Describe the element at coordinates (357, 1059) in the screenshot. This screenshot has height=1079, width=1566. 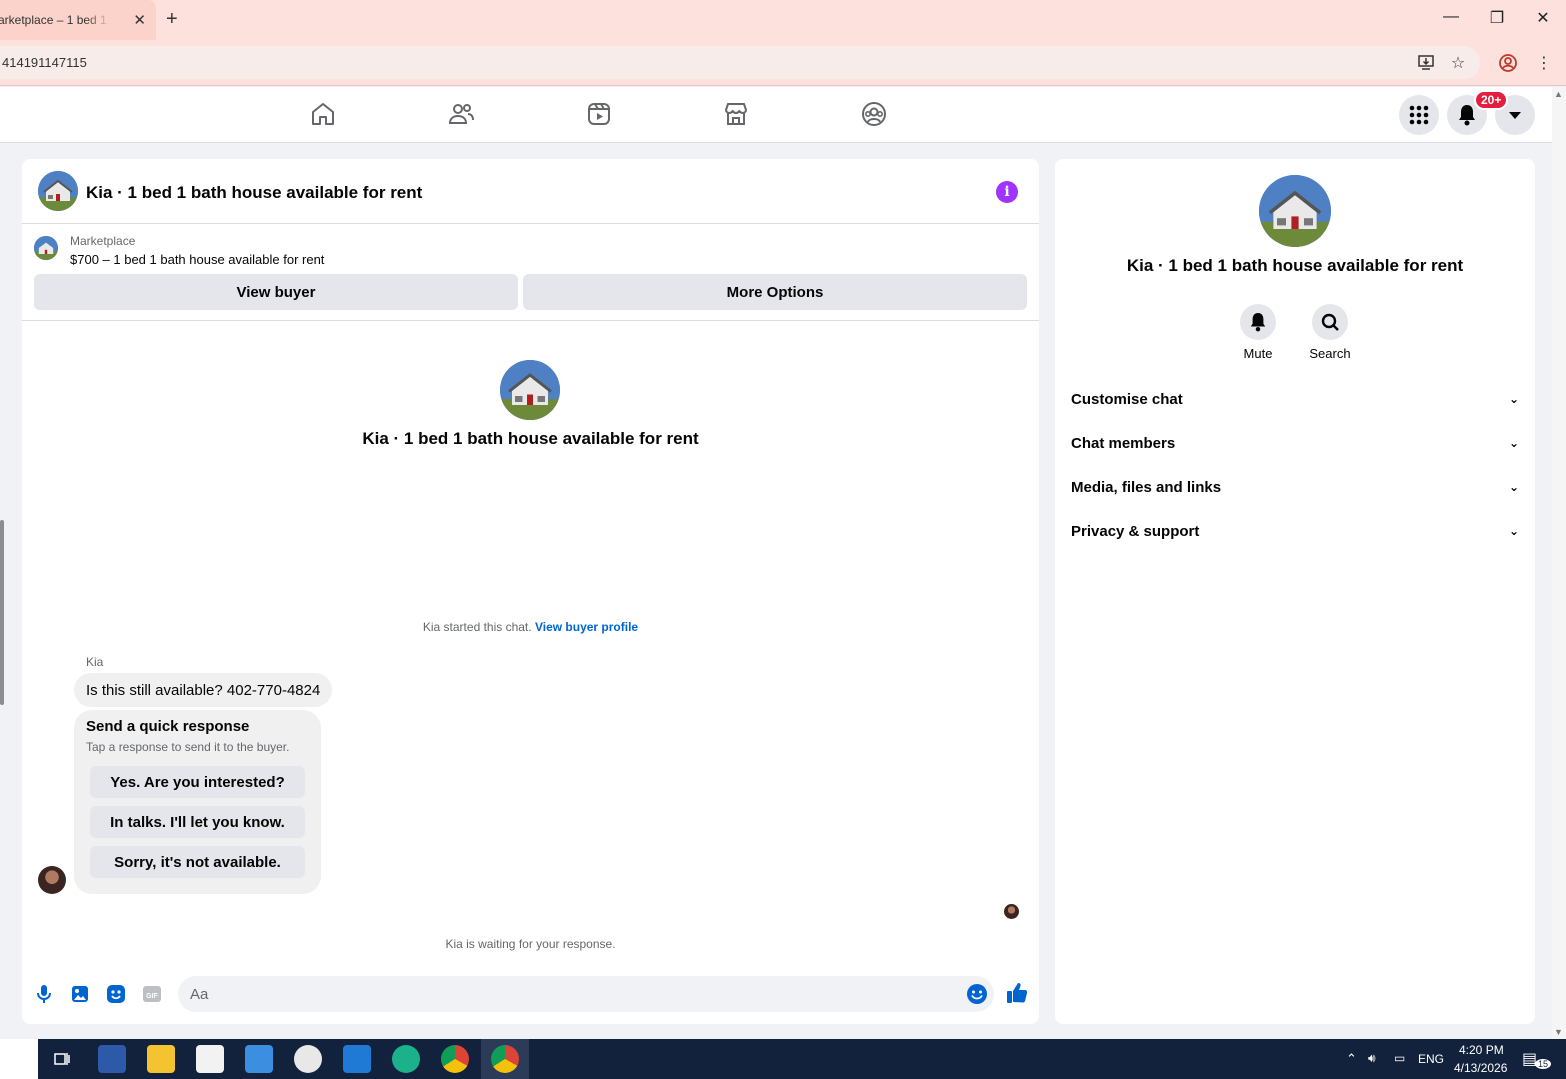
I see `mail-icon` at that location.